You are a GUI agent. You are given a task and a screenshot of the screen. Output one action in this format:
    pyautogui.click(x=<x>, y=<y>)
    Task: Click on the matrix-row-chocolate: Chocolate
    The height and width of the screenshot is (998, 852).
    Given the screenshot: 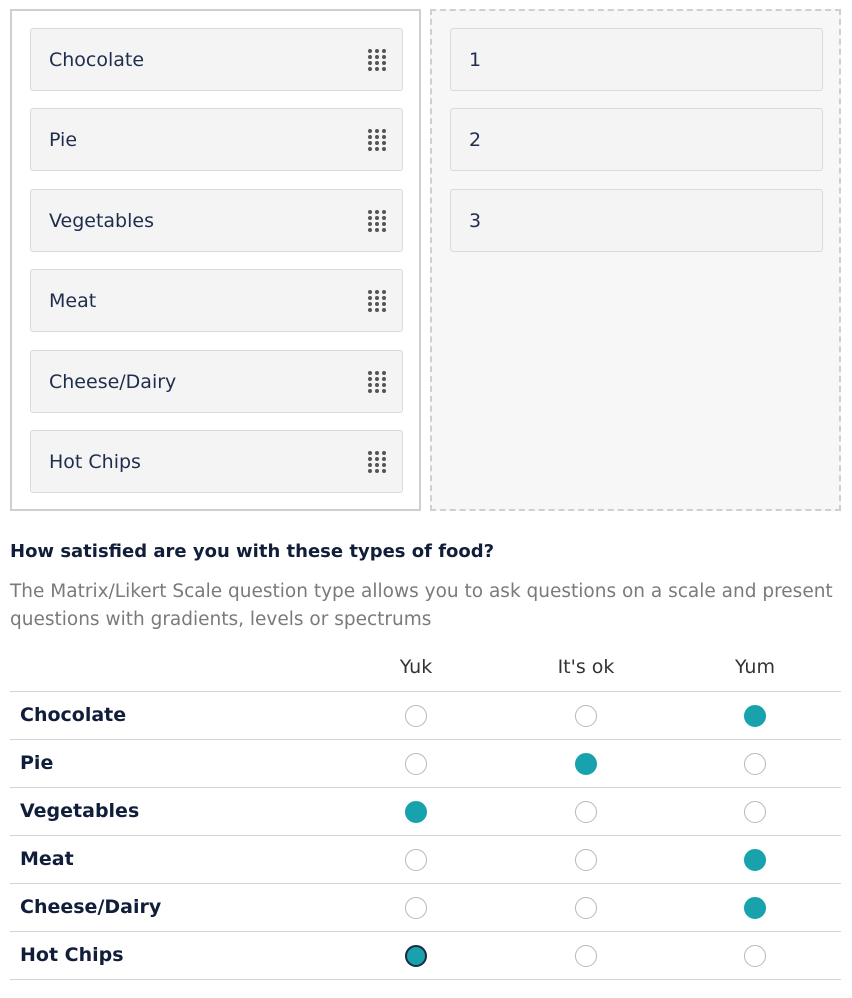 What is the action you would take?
    pyautogui.click(x=425, y=716)
    